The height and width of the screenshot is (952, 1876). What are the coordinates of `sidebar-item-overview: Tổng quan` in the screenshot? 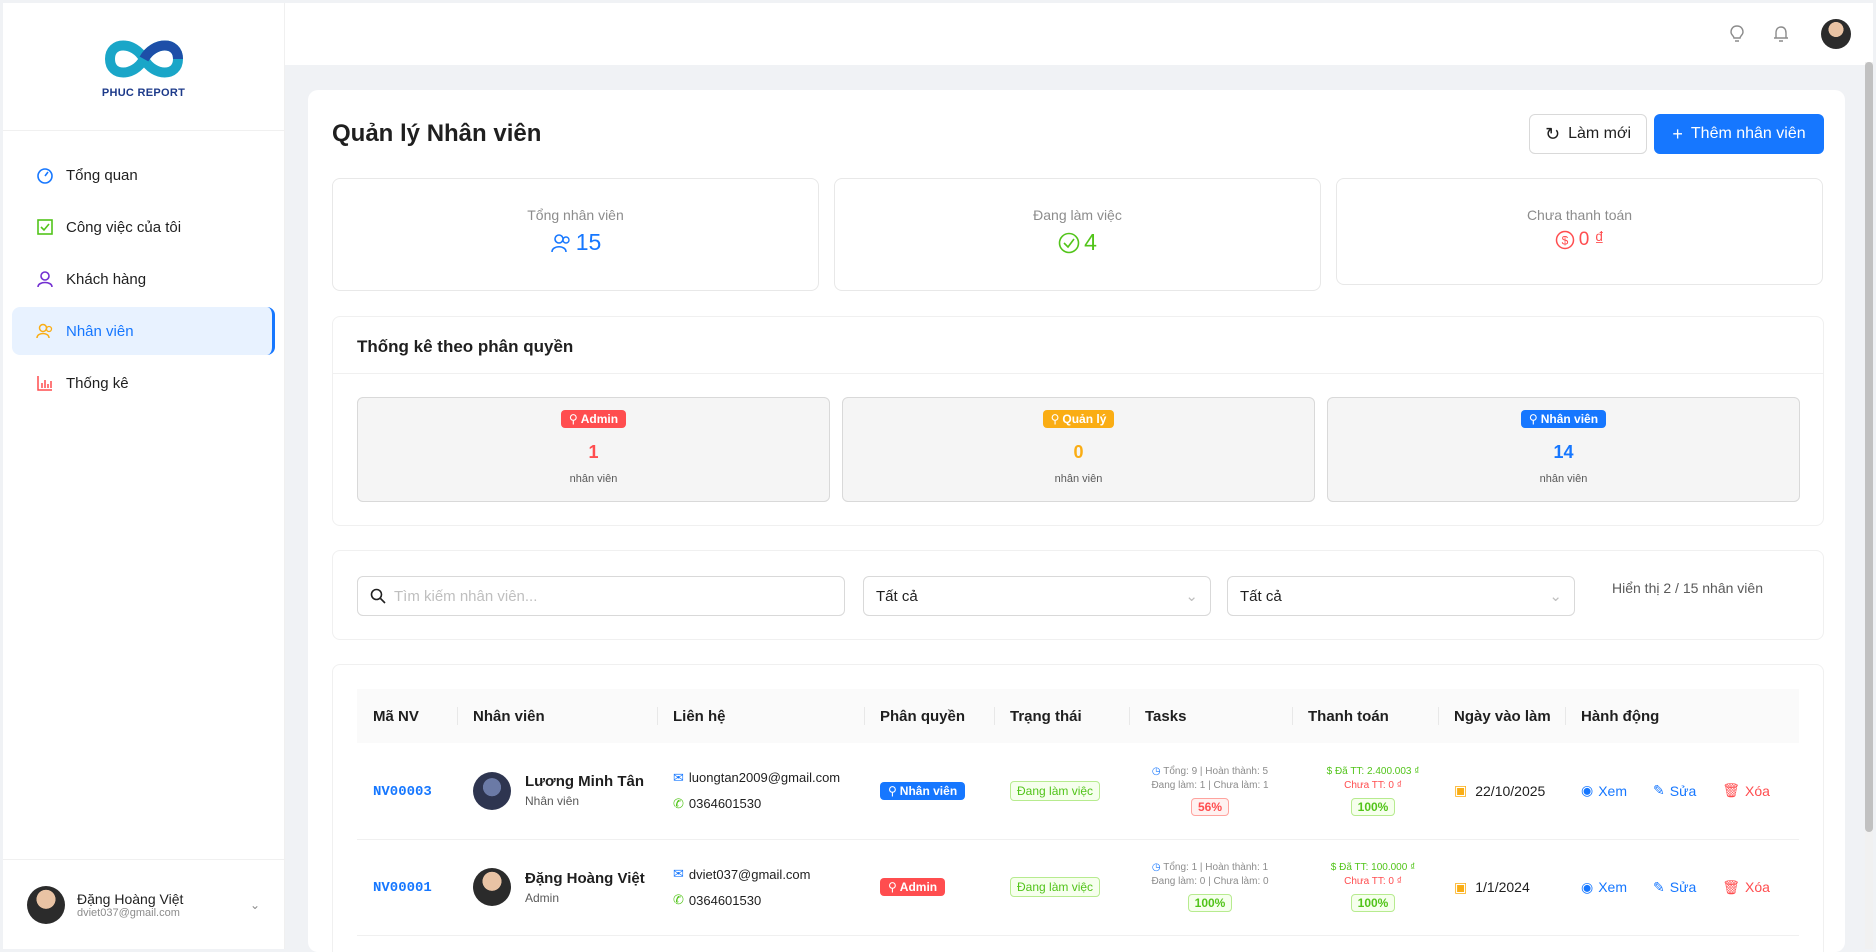 It's located at (143, 175).